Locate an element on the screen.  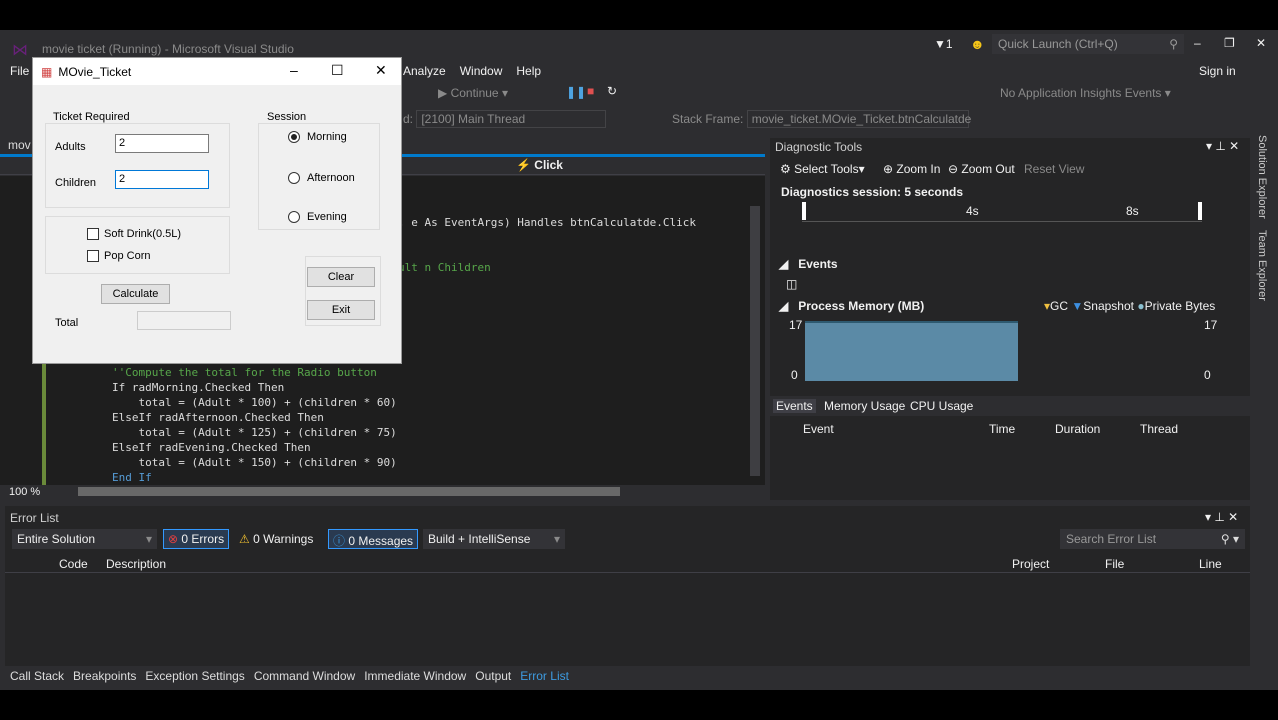
menu-analyze: Analyze is located at coordinates (424, 71).